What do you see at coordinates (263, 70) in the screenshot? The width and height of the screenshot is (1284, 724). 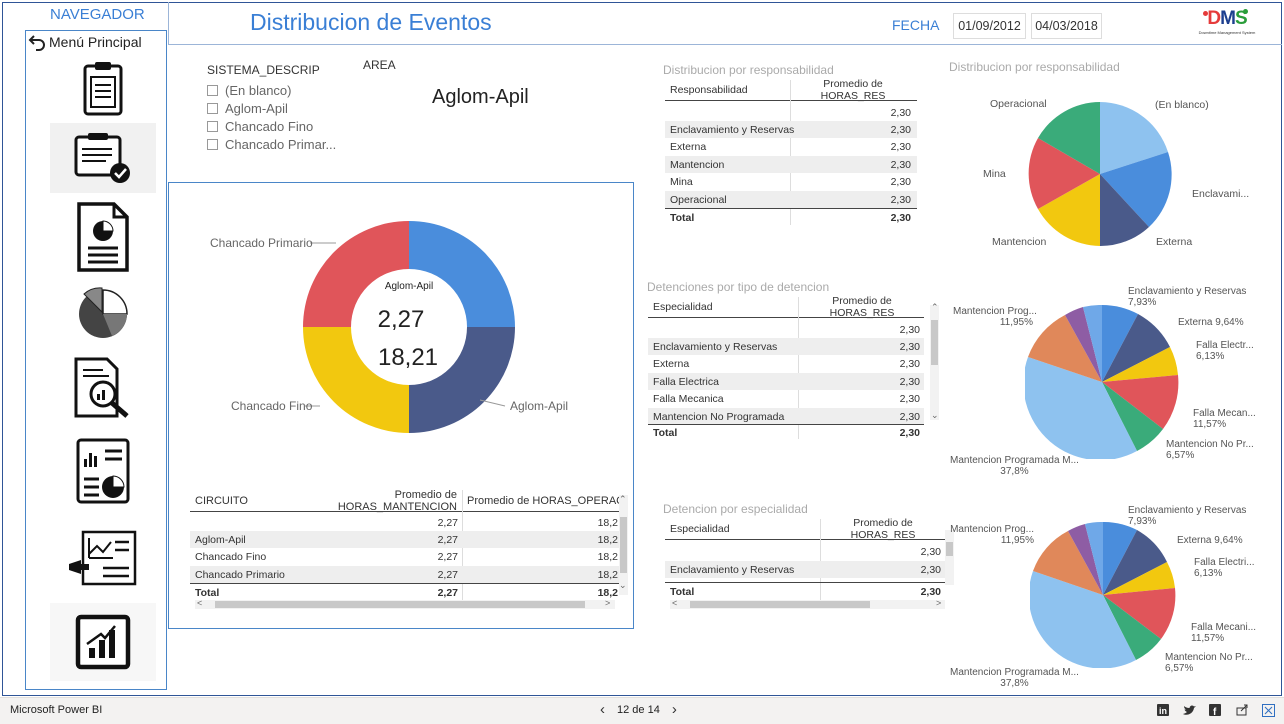 I see `slicer-title: SISTEMA_DESCRIP` at bounding box center [263, 70].